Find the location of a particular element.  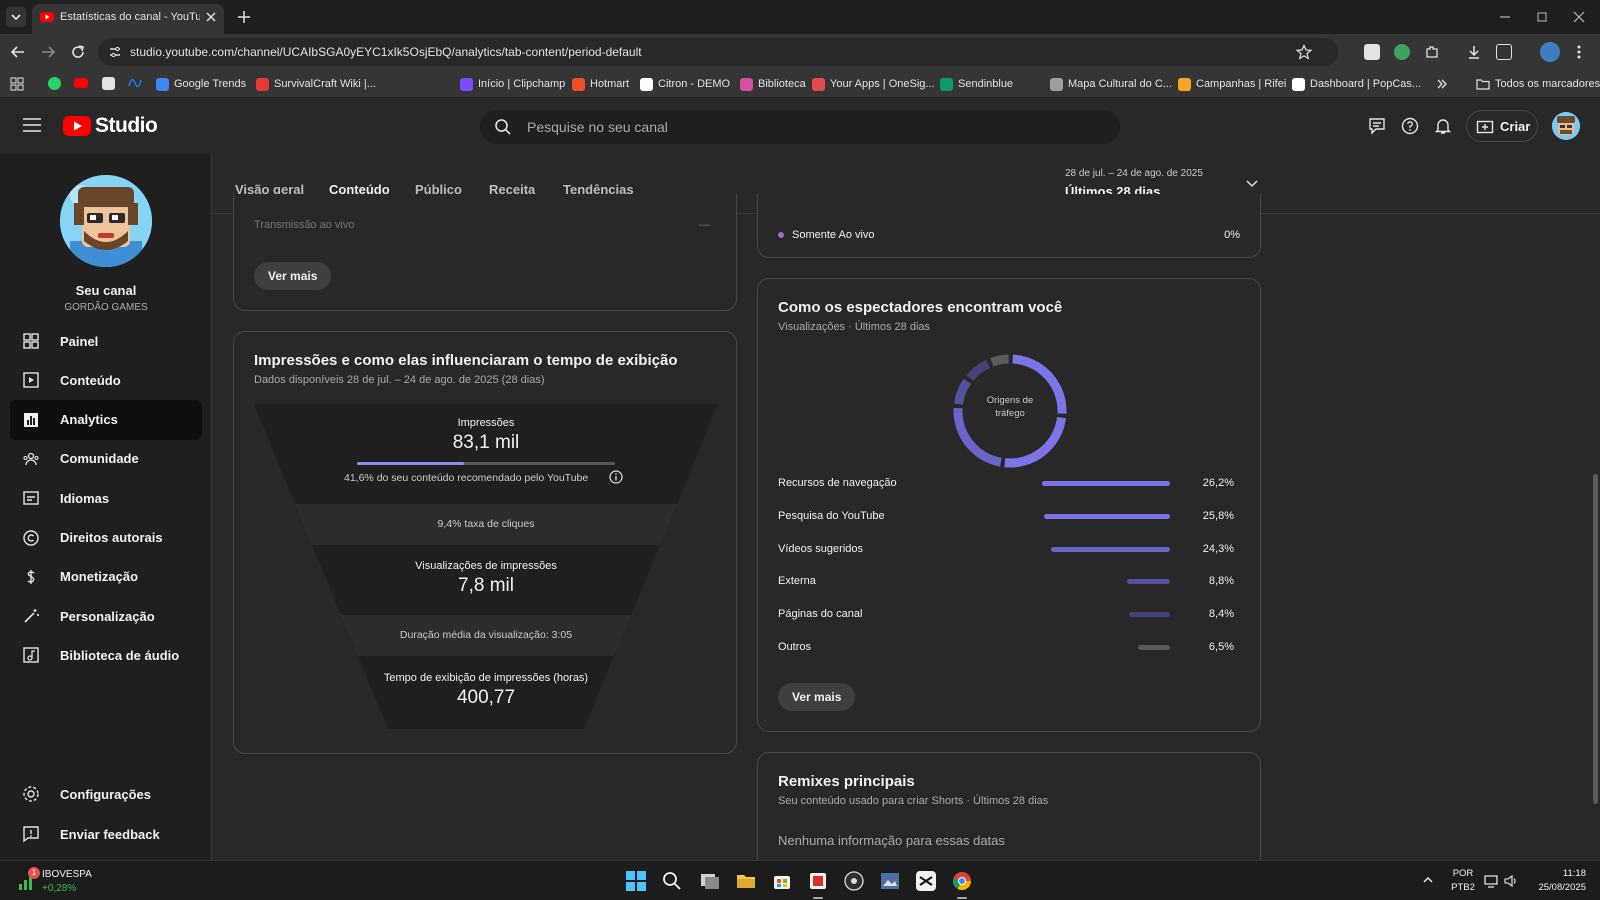

extension-green-icon is located at coordinates (1402, 52).